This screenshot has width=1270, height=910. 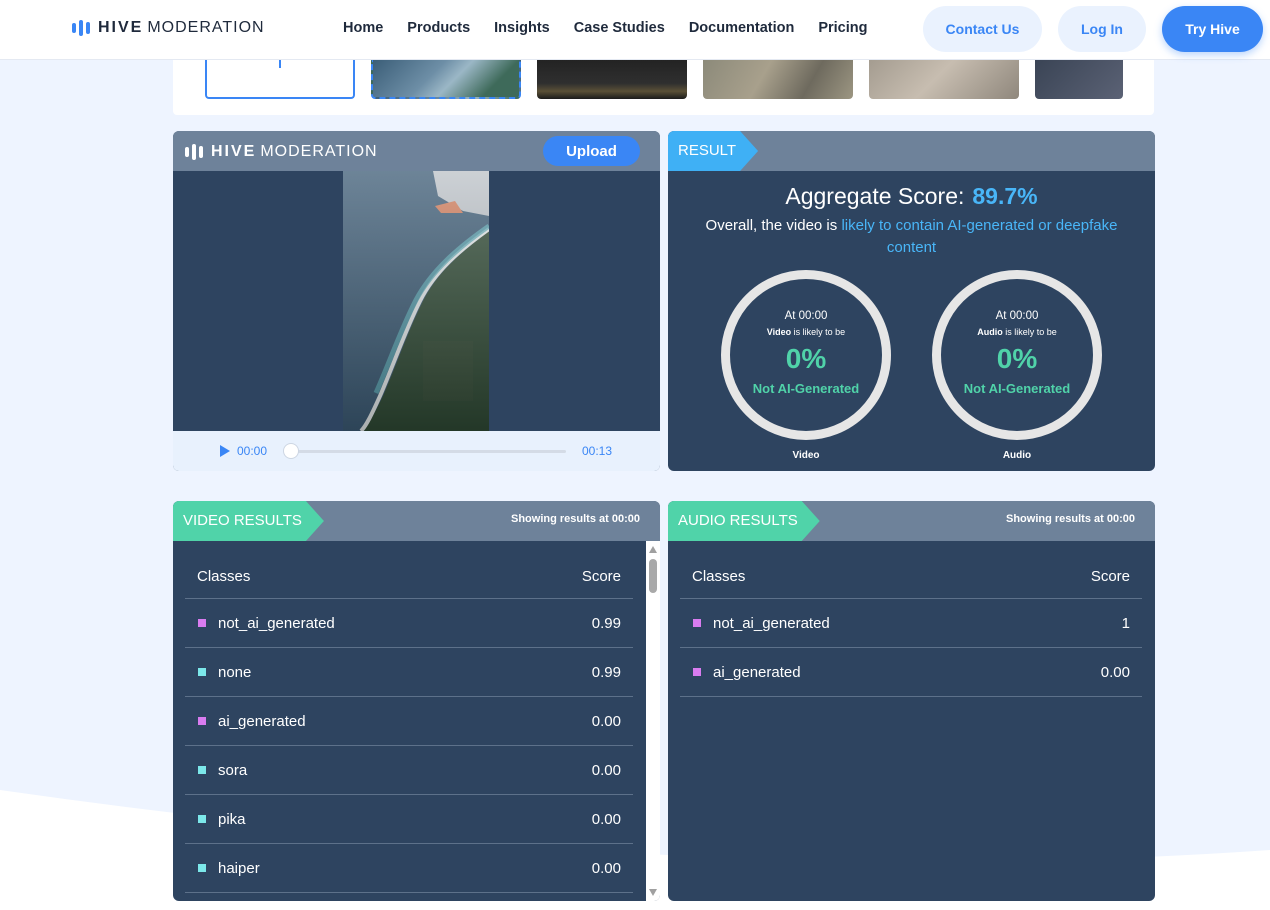 I want to click on contact-us-button: Contact Us, so click(x=982, y=29).